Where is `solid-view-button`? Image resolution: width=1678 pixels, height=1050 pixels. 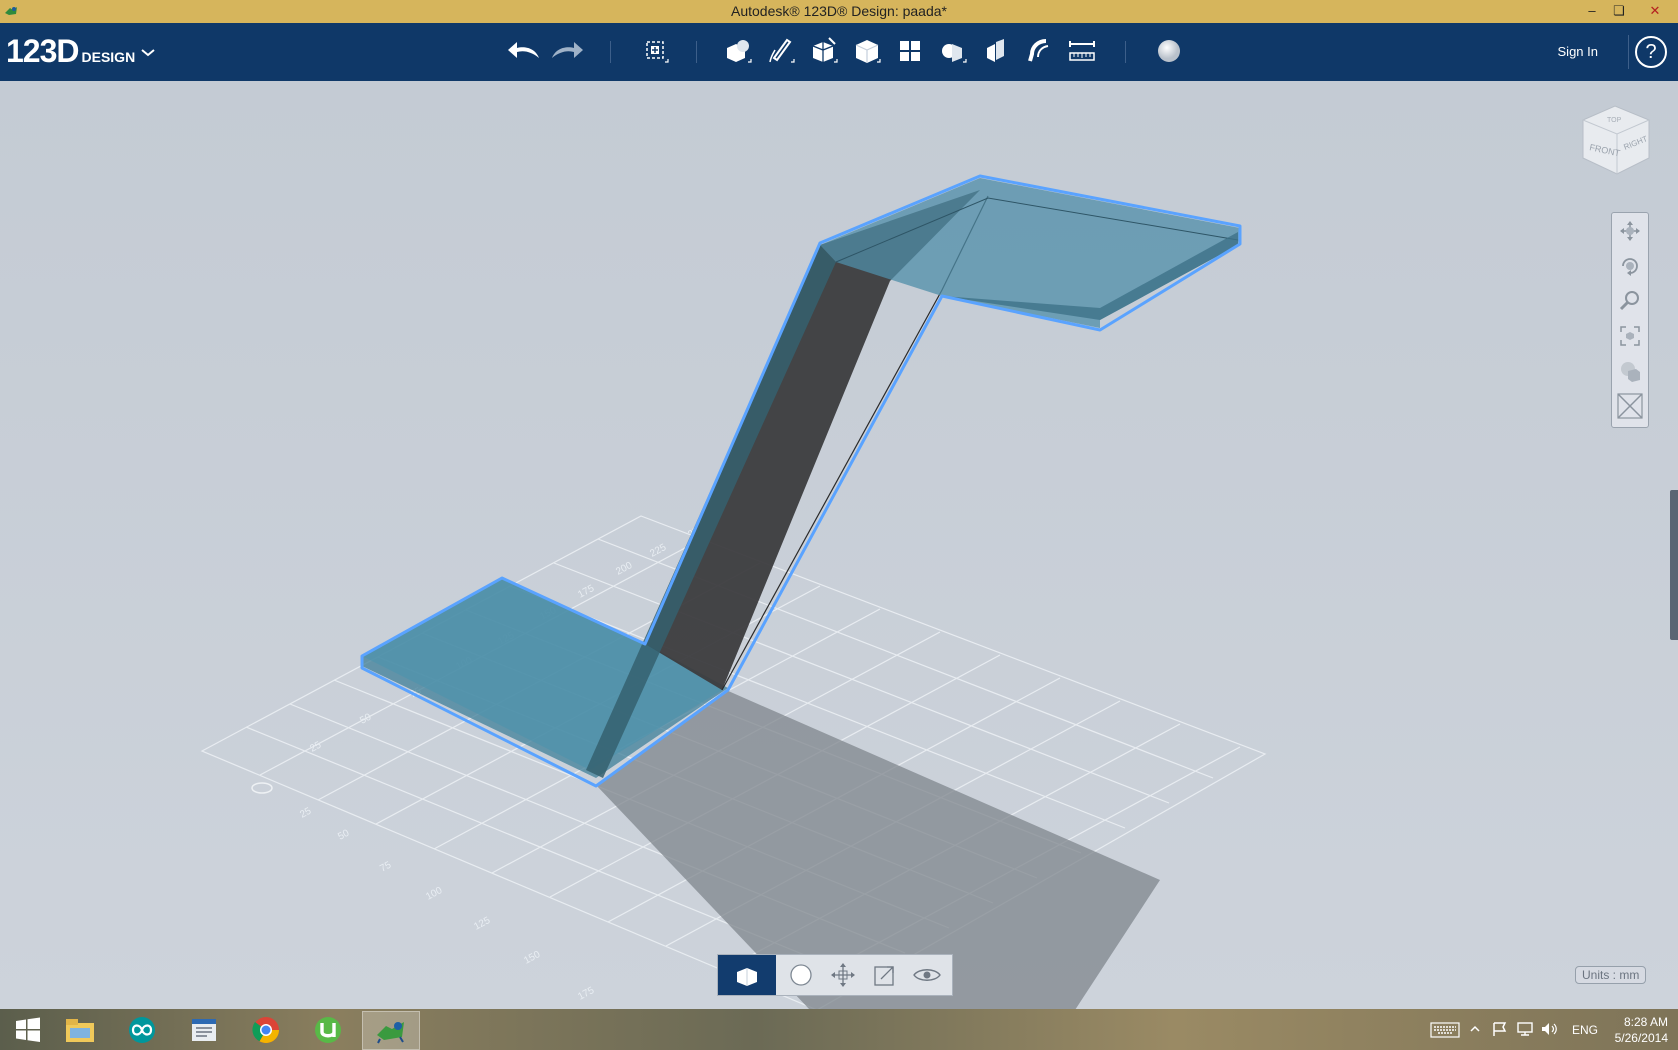
solid-view-button is located at coordinates (747, 975).